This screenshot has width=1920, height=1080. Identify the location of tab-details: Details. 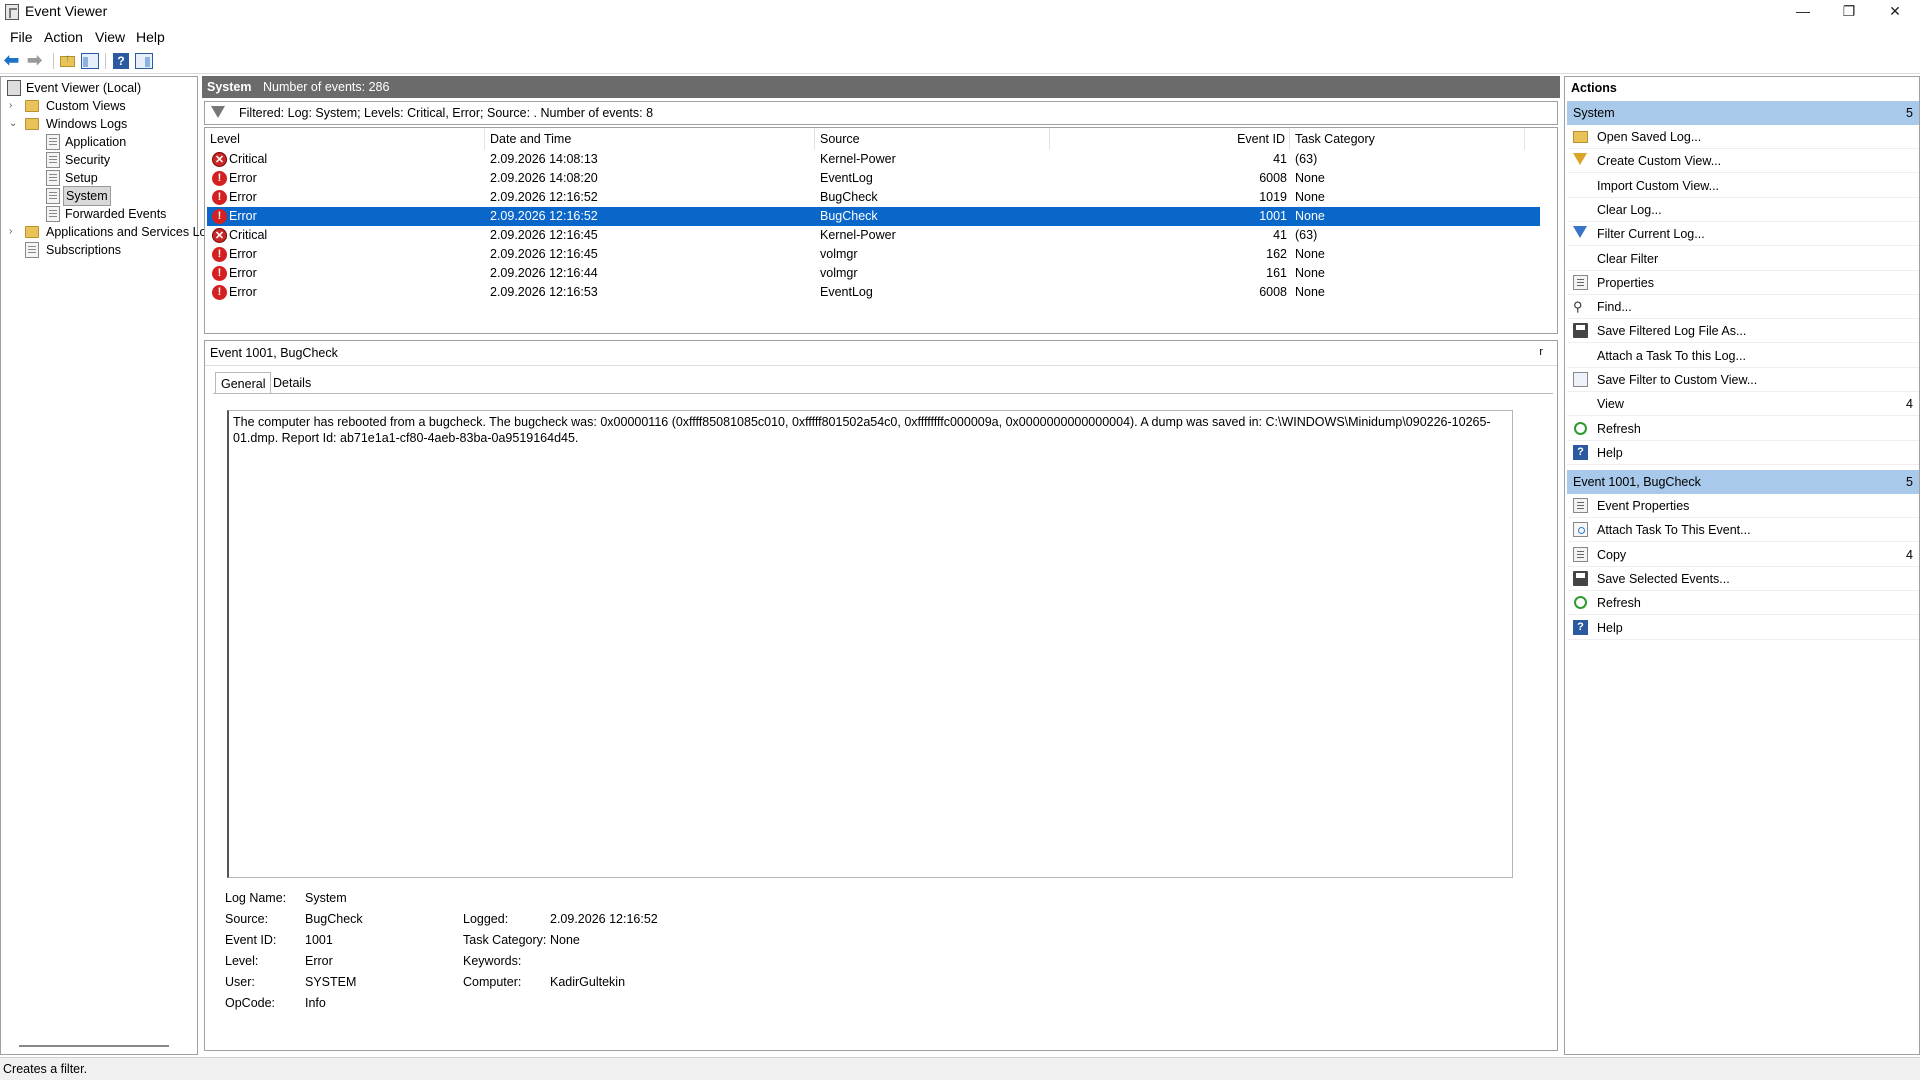
(292, 383).